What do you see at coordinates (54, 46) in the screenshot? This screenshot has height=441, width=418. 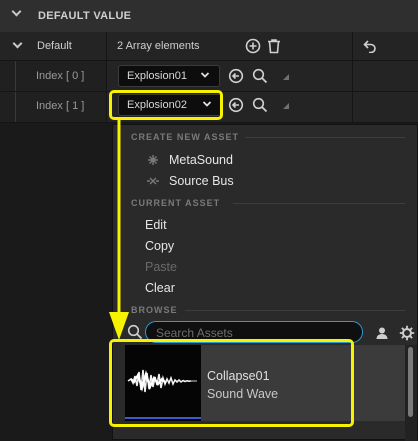 I see `default-label: Default` at bounding box center [54, 46].